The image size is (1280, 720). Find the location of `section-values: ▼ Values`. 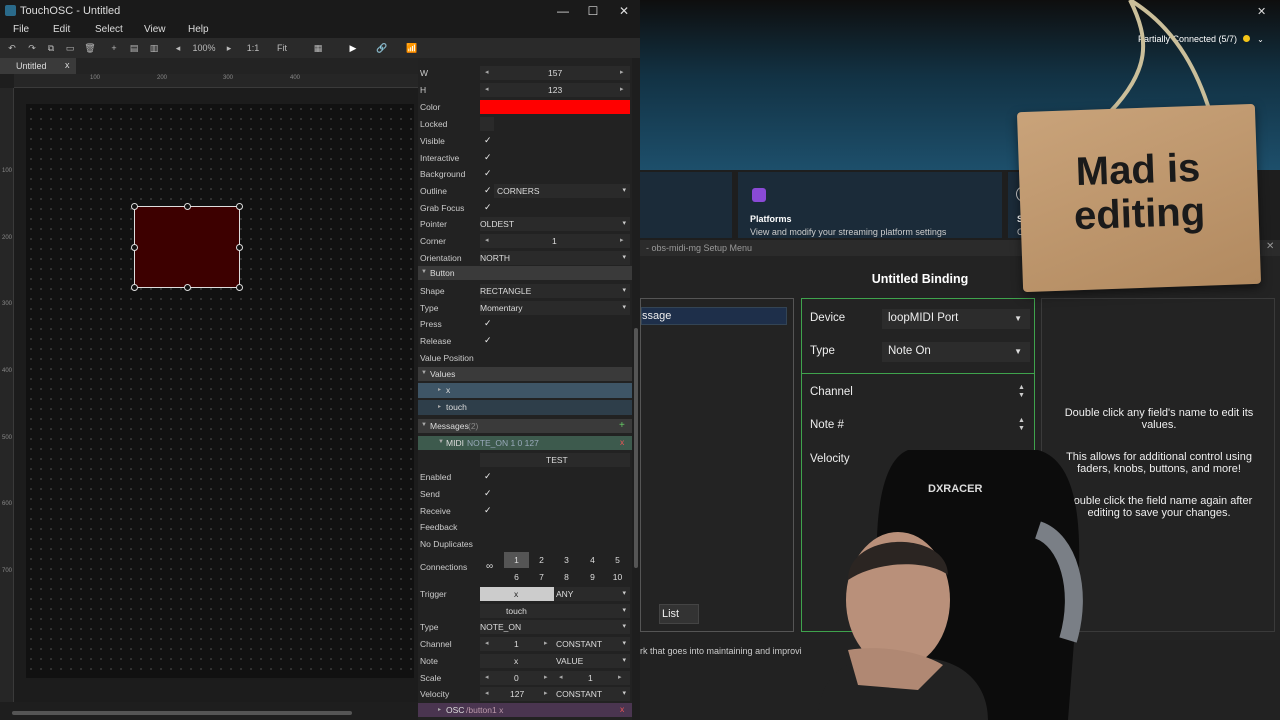

section-values: ▼ Values is located at coordinates (525, 374).